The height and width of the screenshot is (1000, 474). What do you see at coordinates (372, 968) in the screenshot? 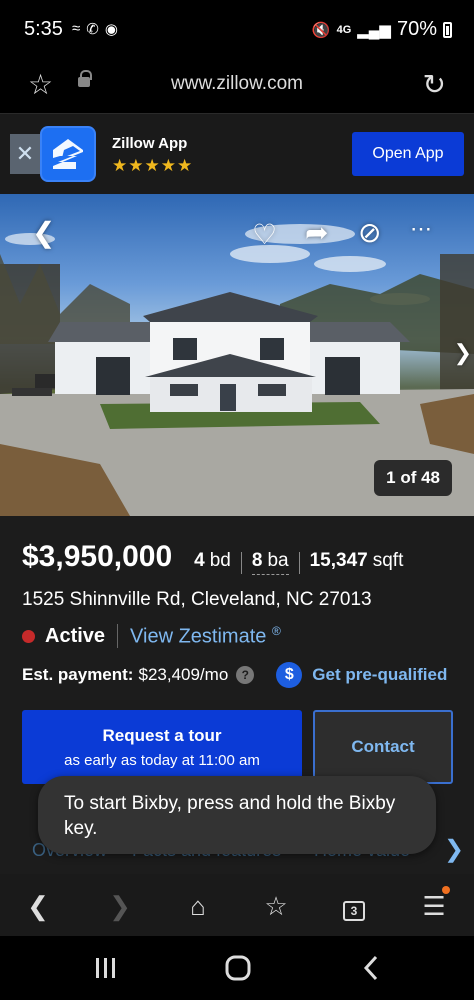
I see `back-nav-icon` at bounding box center [372, 968].